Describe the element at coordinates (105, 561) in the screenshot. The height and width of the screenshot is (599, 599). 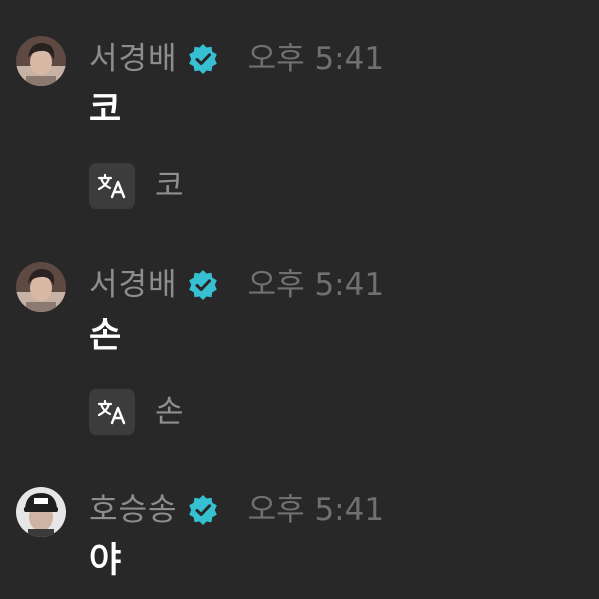
I see `message-text: 야` at that location.